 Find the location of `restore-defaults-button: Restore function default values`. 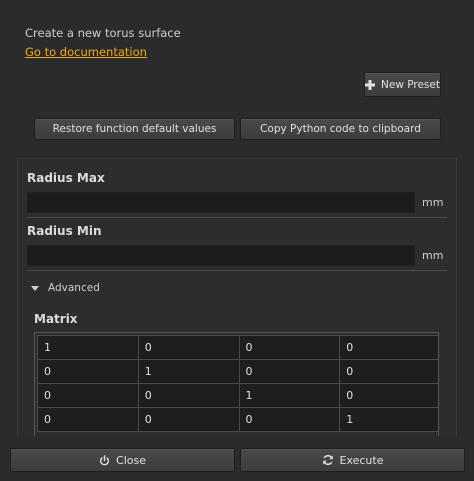

restore-defaults-button: Restore function default values is located at coordinates (134, 129).